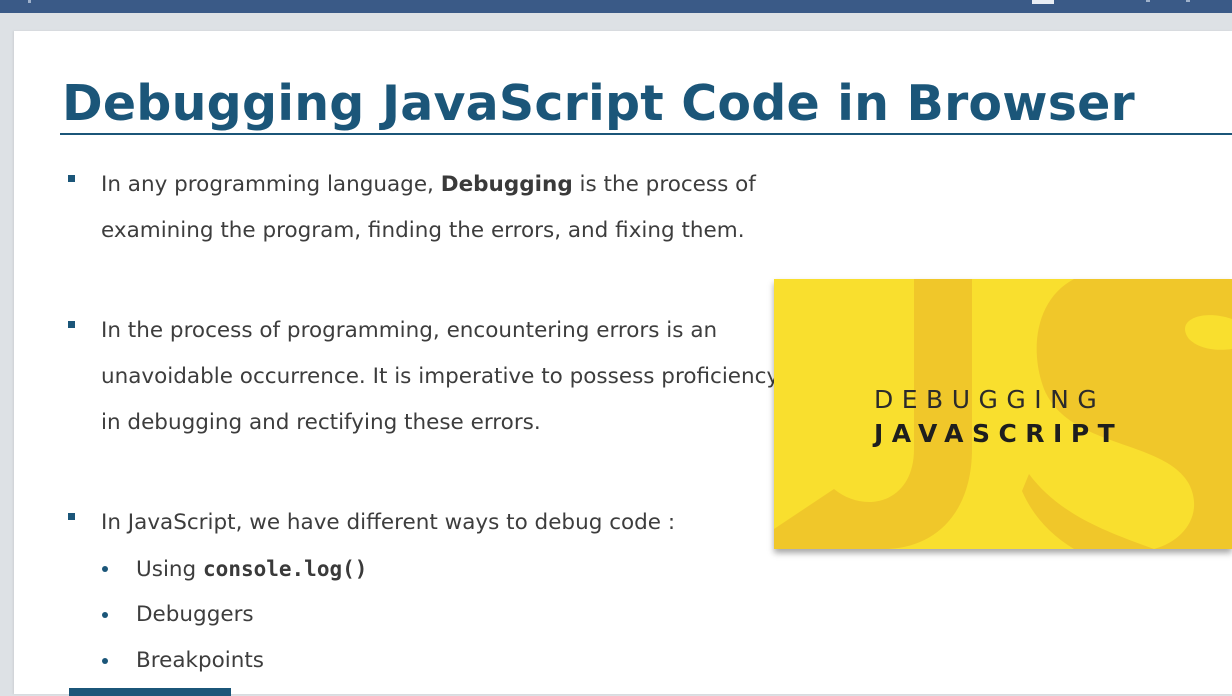 The width and height of the screenshot is (1232, 696). I want to click on js-watermark-graphic, so click(1003, 414).